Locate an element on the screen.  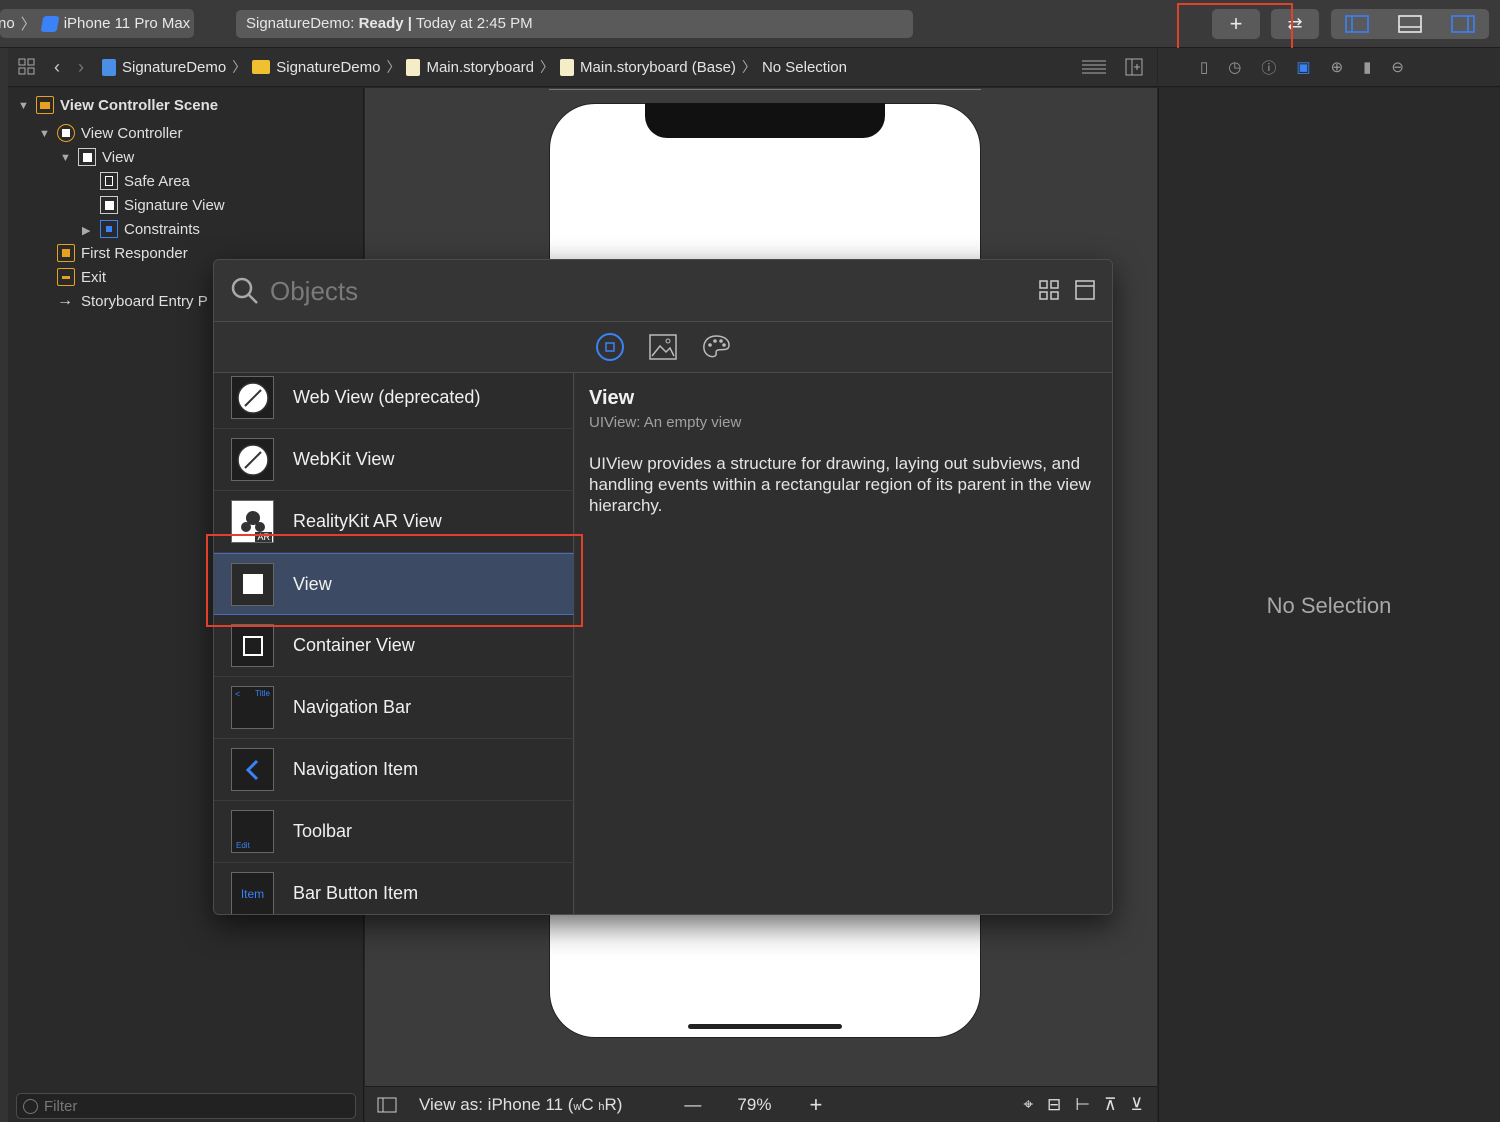
align-icon: ⊟ is located at coordinates (1054, 1105).